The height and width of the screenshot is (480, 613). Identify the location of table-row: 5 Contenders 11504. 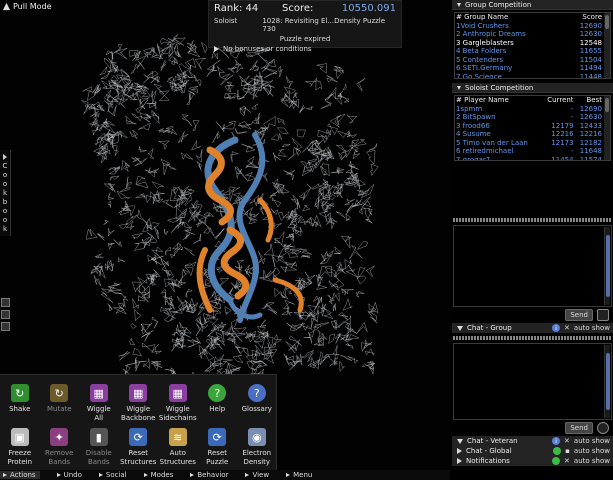
(529, 60).